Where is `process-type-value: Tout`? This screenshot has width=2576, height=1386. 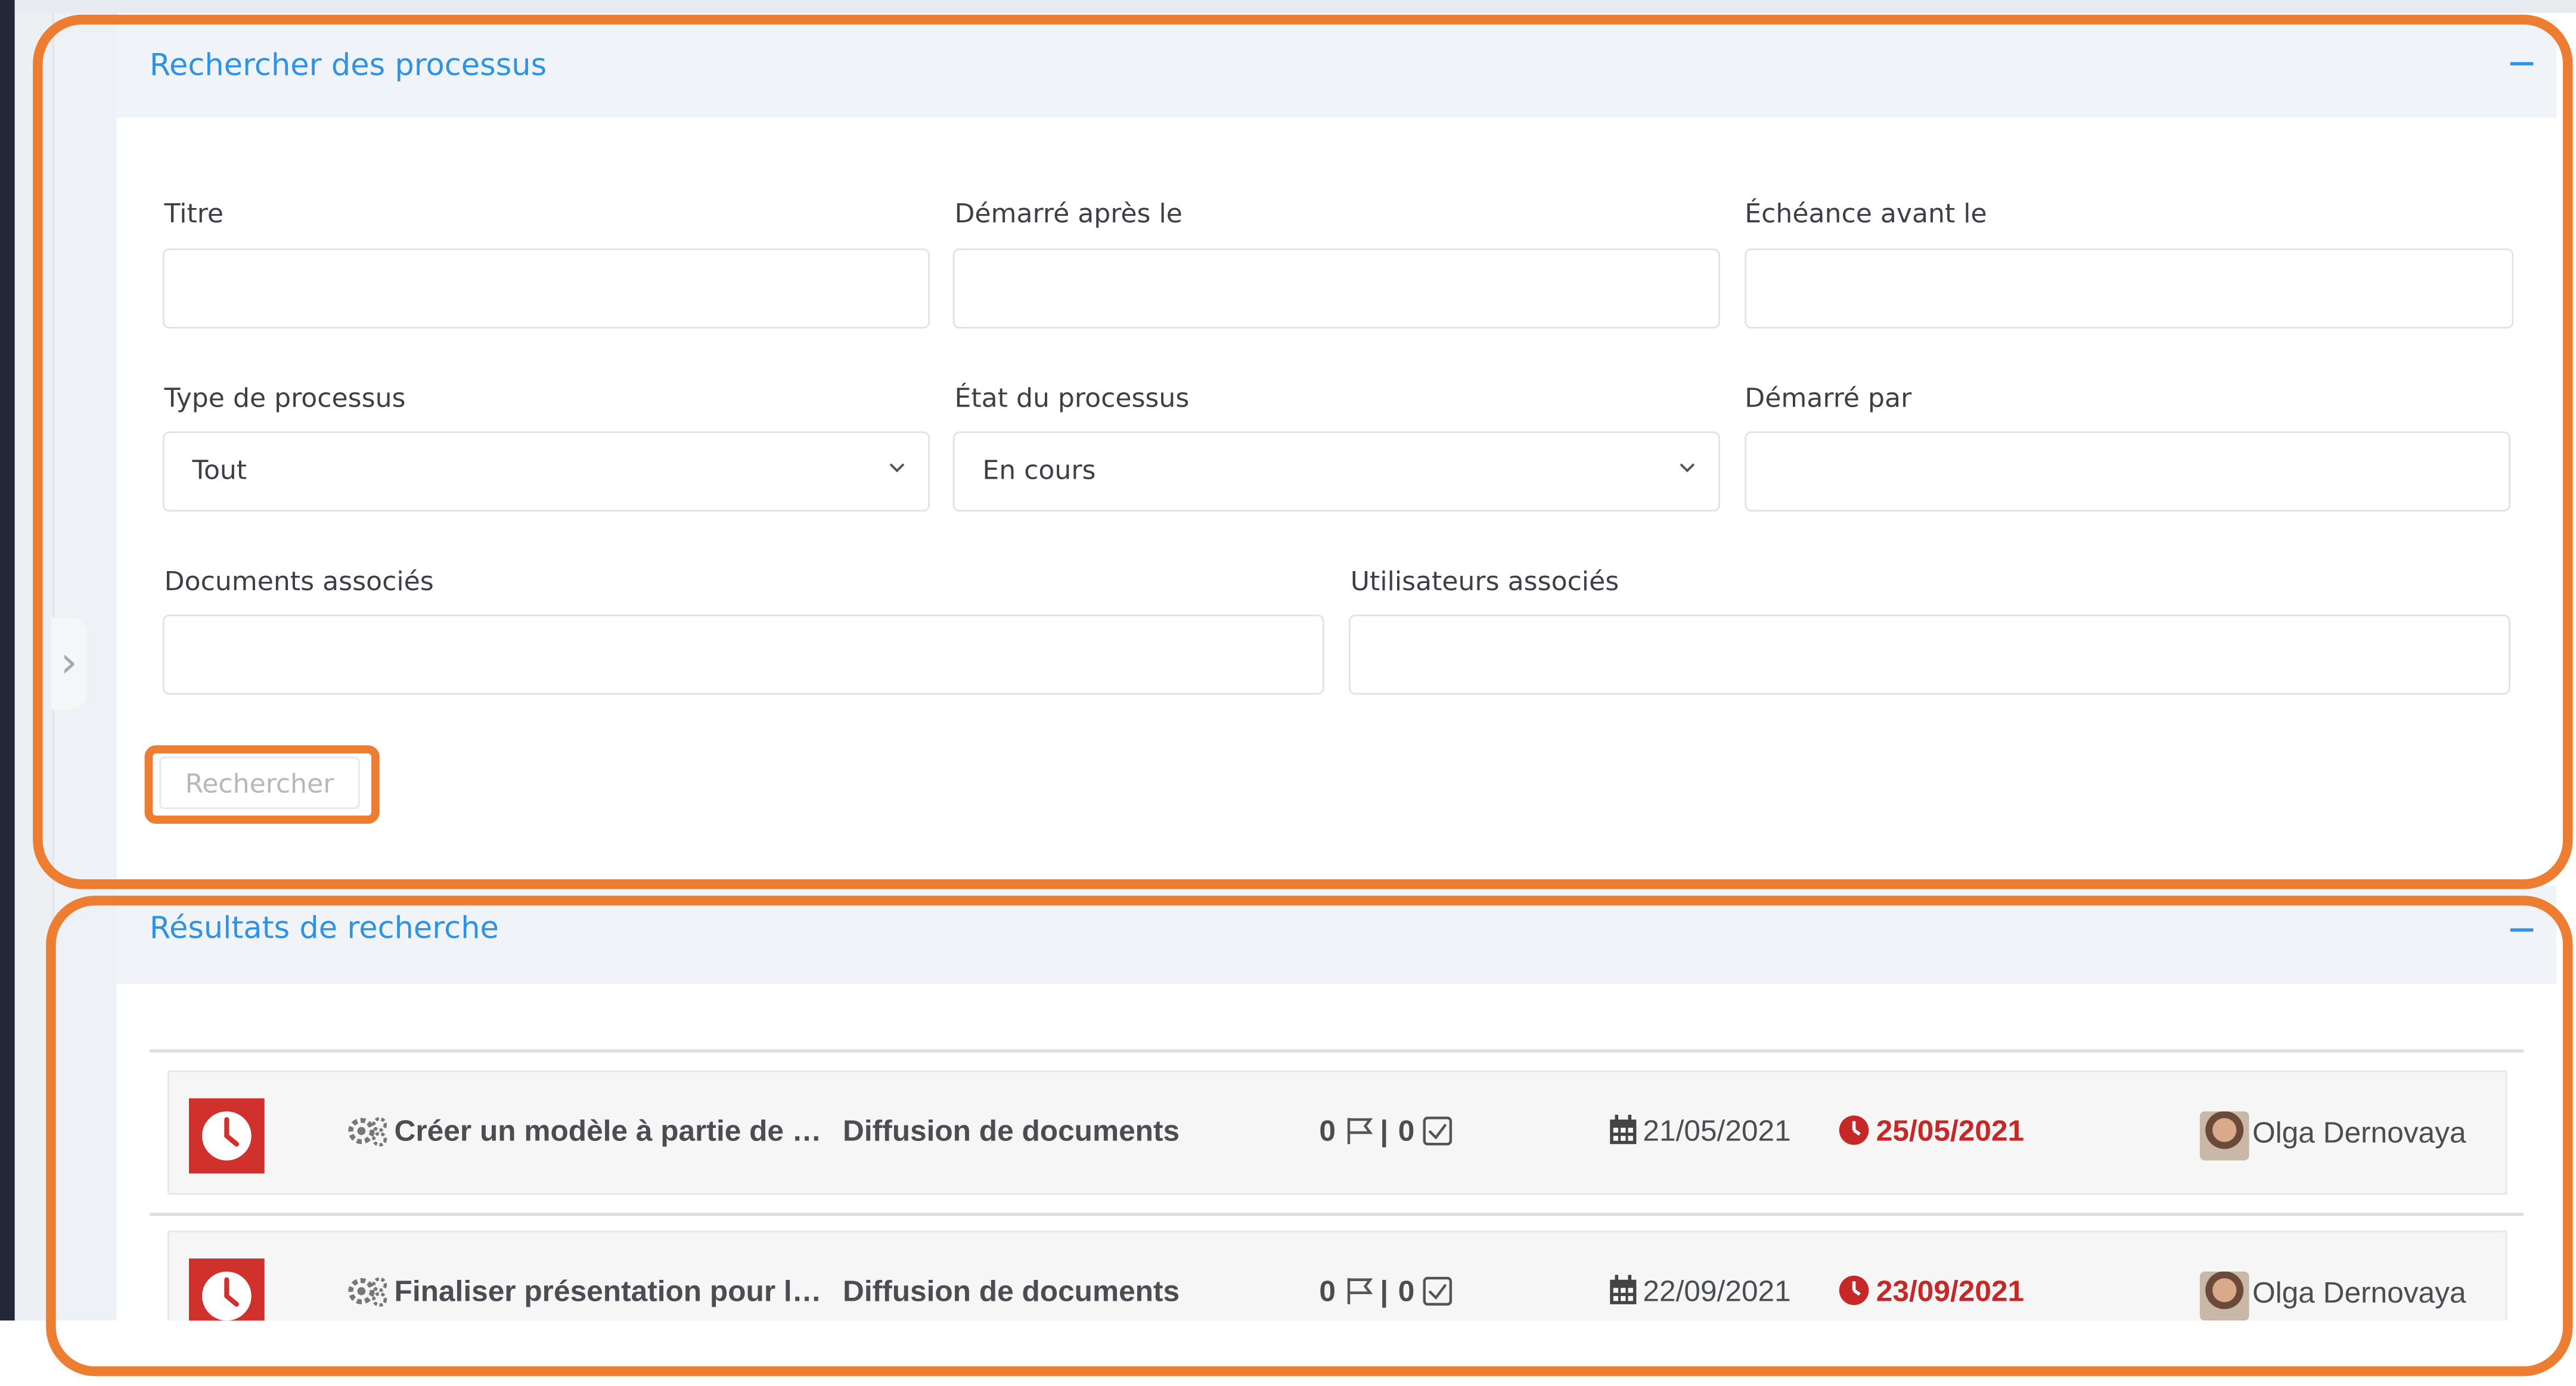 process-type-value: Tout is located at coordinates (219, 470).